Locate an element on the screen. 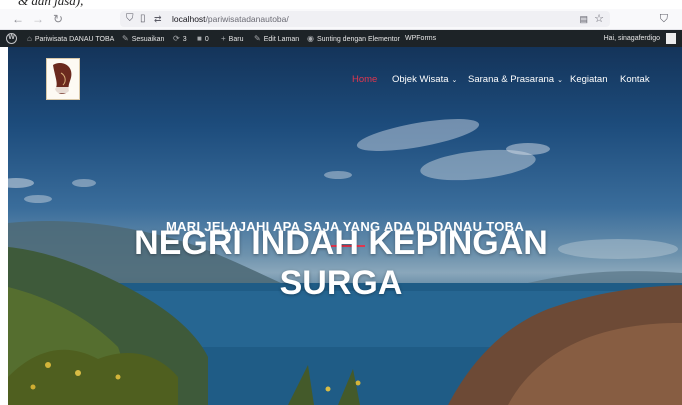  toba-logo-image is located at coordinates (63, 78).